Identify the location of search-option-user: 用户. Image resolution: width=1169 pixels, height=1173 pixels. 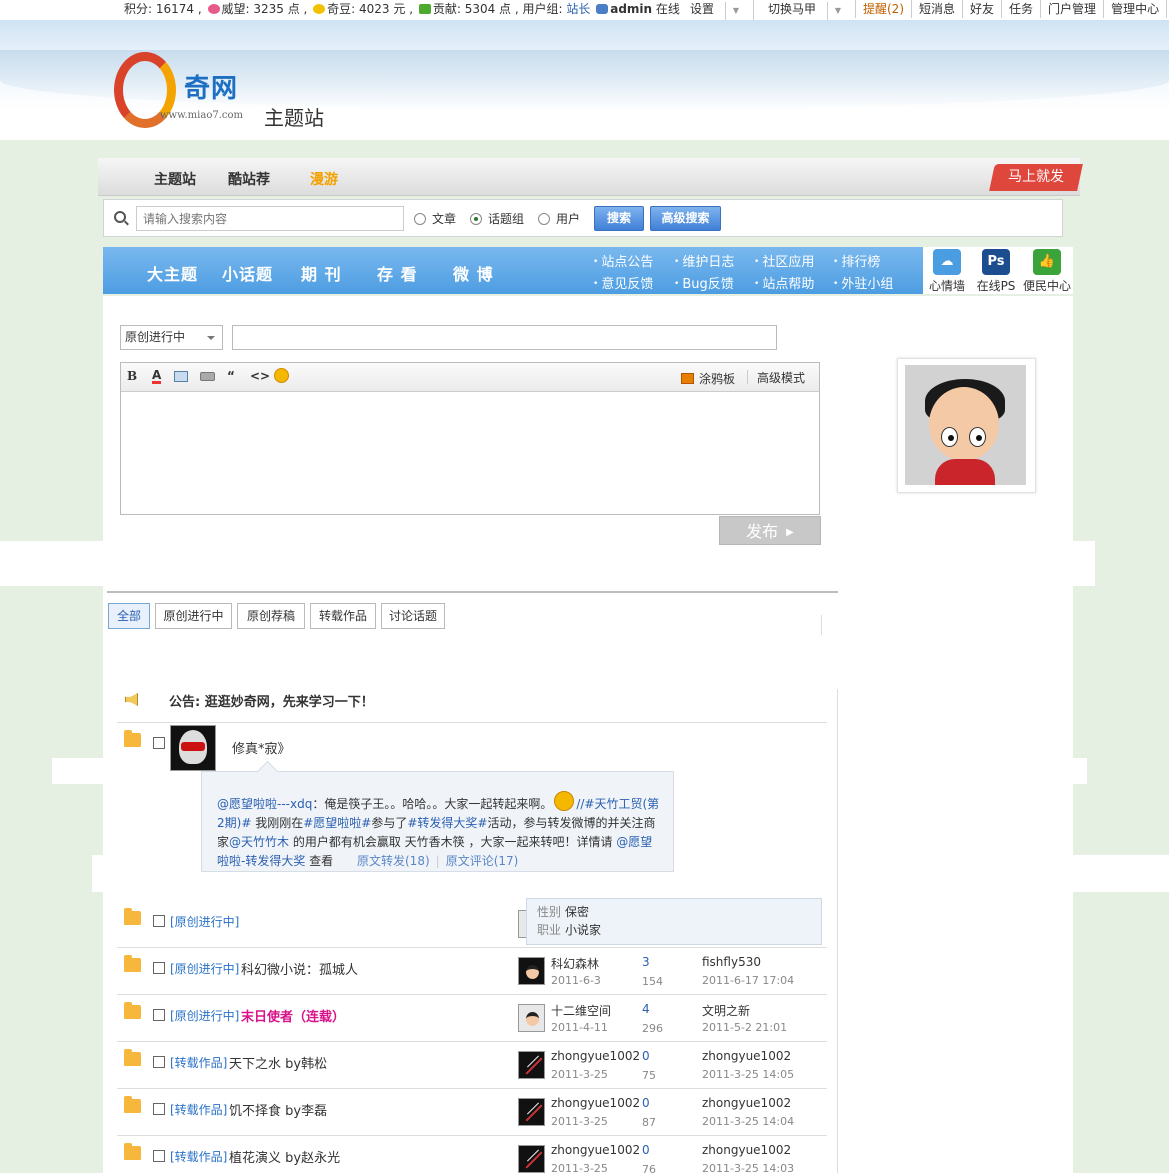
(559, 218).